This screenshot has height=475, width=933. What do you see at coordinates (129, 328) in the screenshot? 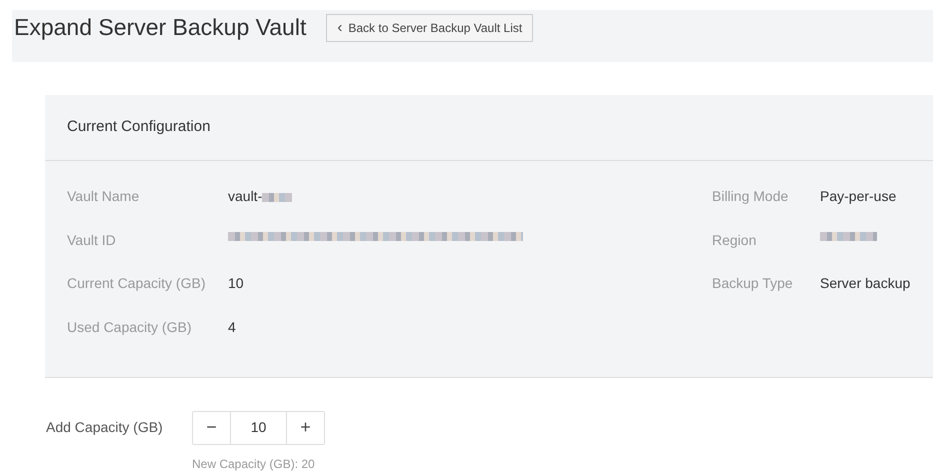
I see `field-label: Used Capacity (GB)` at bounding box center [129, 328].